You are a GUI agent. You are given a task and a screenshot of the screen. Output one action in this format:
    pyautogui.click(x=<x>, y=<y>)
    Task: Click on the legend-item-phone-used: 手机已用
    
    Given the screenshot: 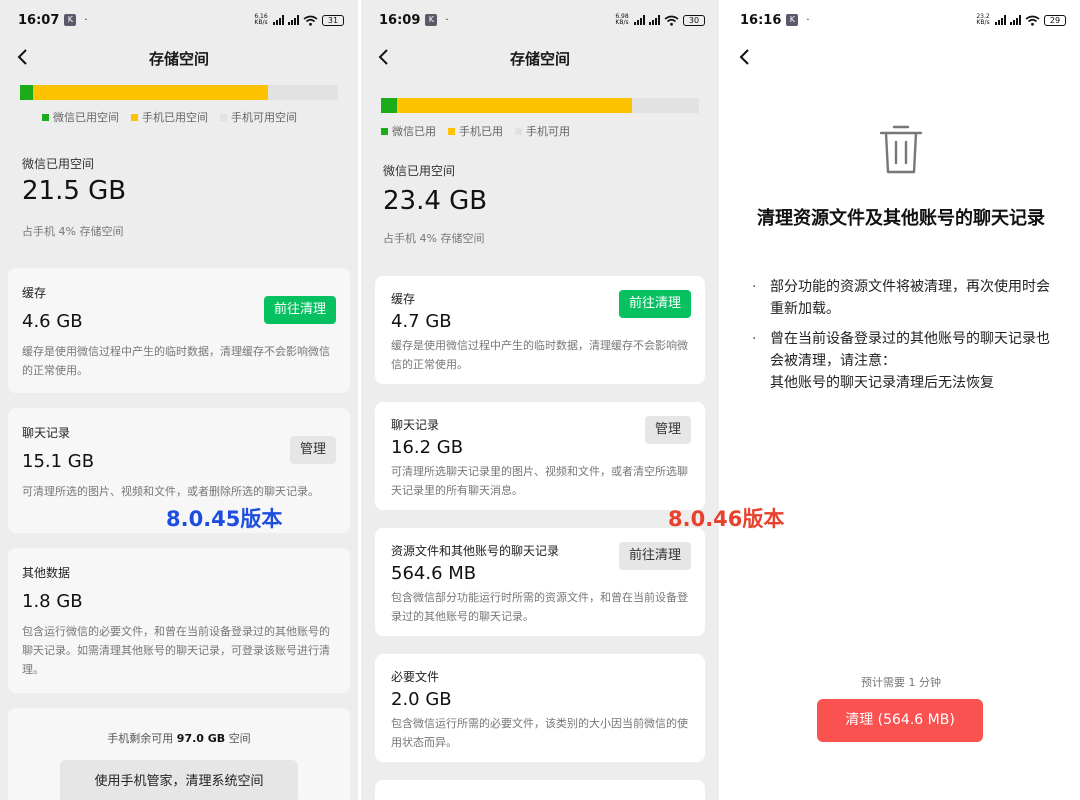 What is the action you would take?
    pyautogui.click(x=475, y=131)
    